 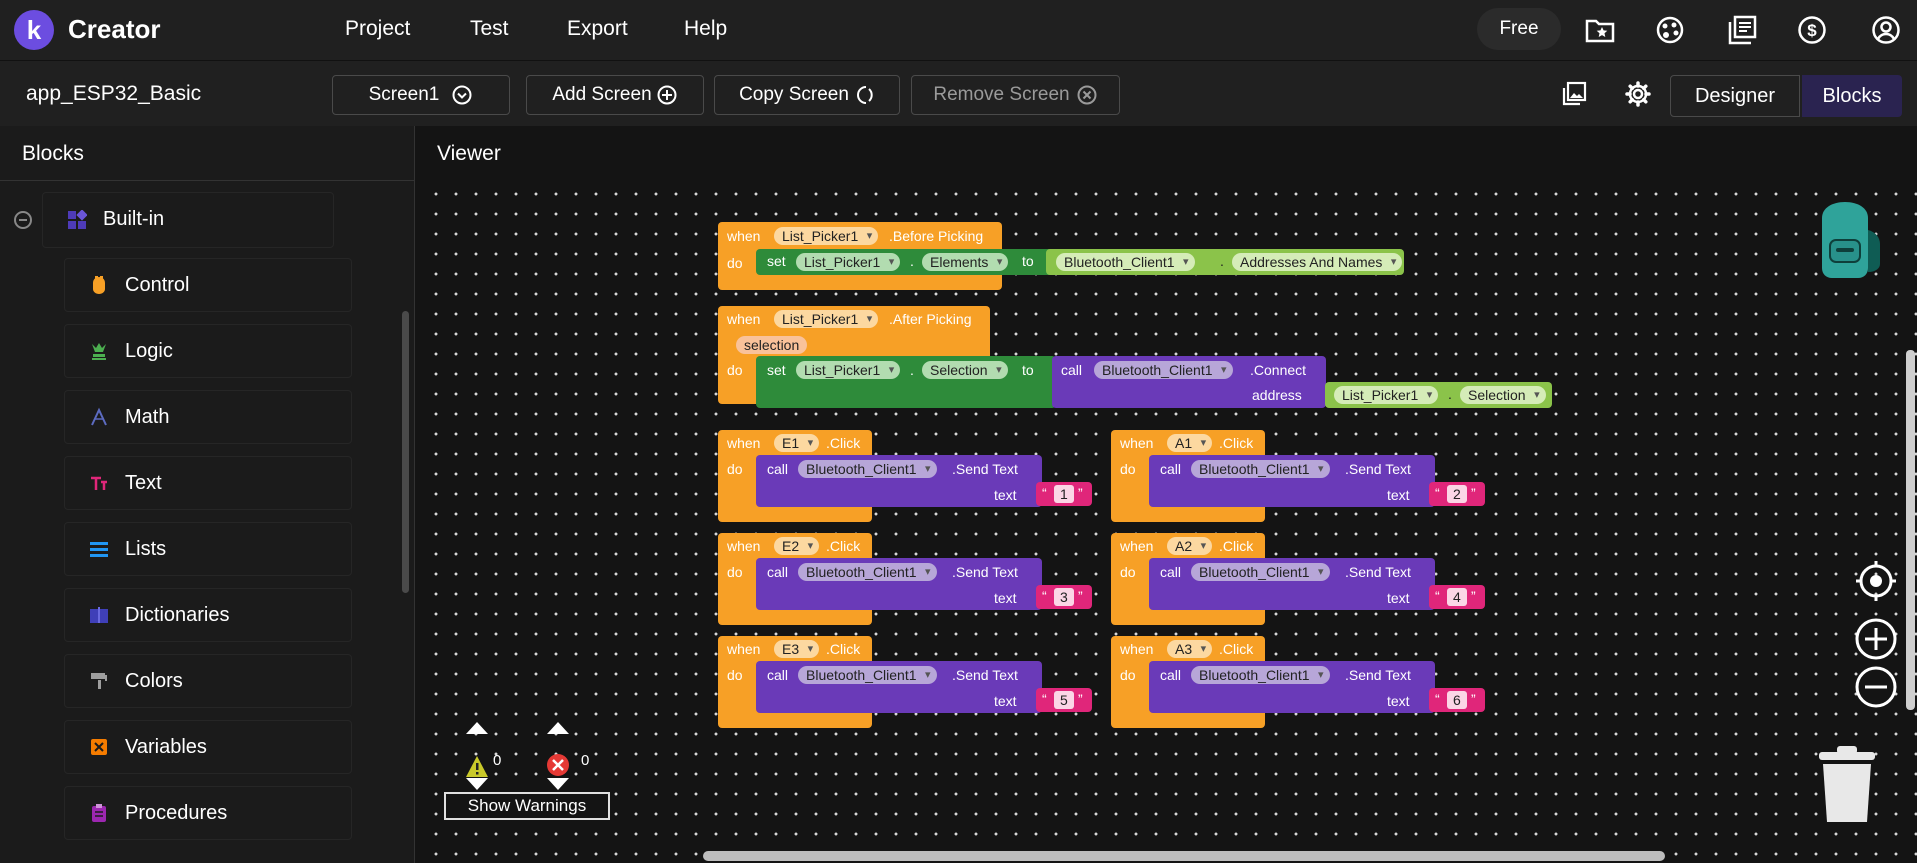 I want to click on string-value: 6, so click(x=1457, y=700).